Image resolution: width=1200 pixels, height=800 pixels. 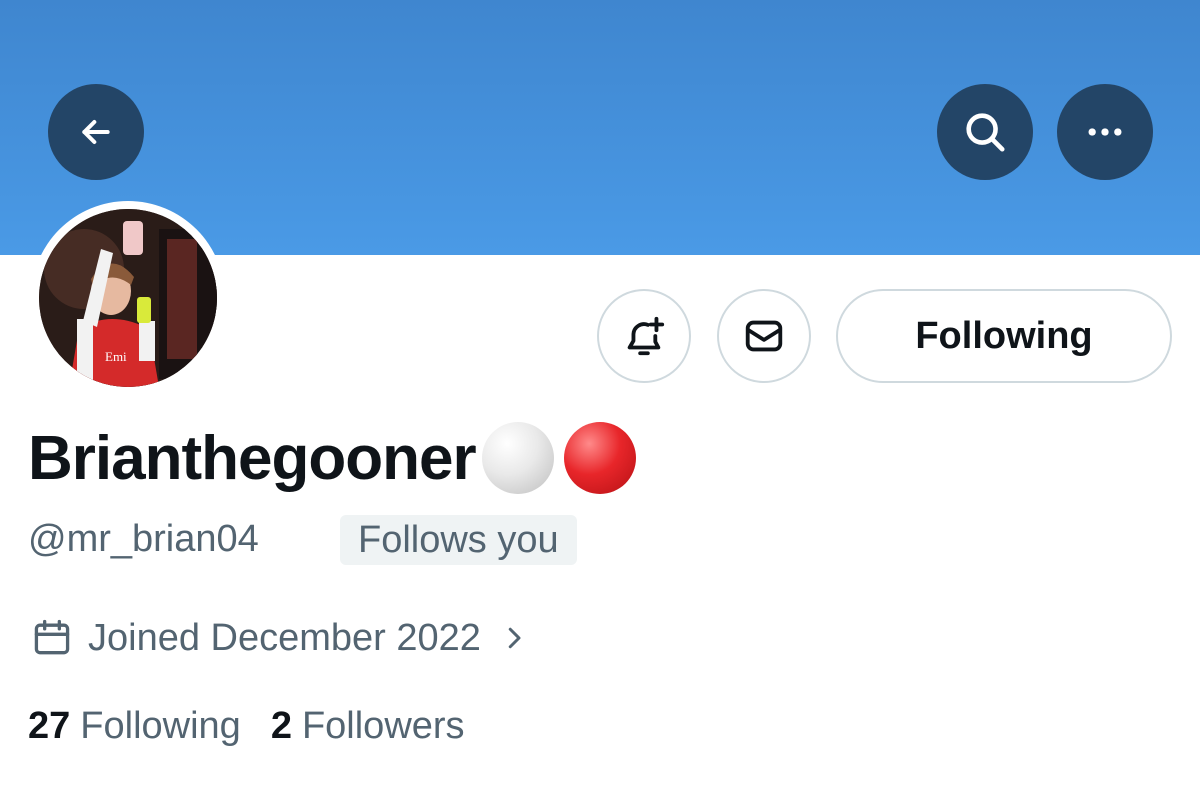 I want to click on user-handle: @mr_brian04, so click(x=143, y=539).